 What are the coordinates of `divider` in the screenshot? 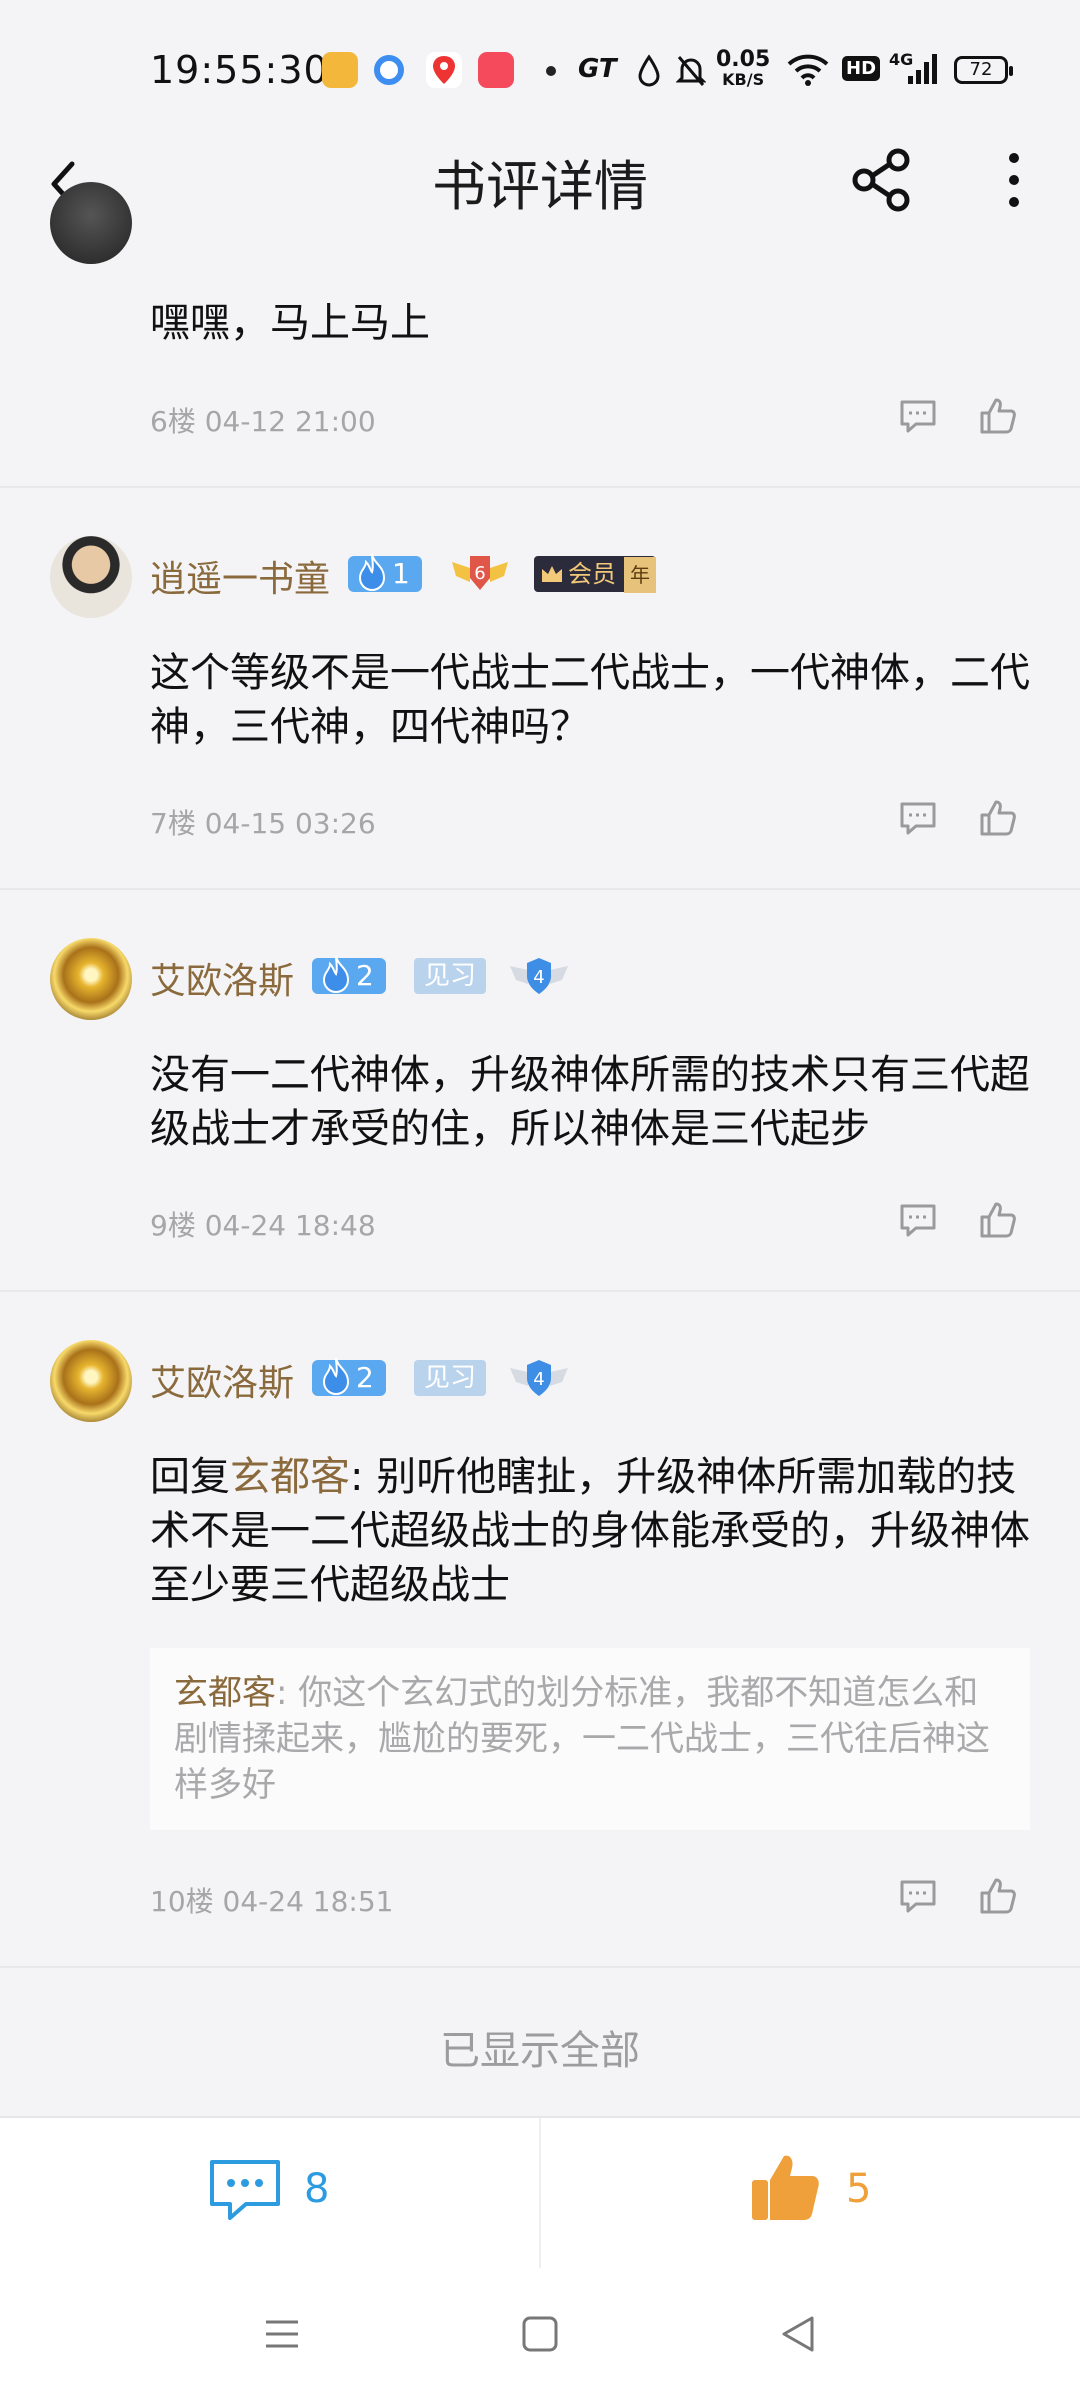 It's located at (540, 2194).